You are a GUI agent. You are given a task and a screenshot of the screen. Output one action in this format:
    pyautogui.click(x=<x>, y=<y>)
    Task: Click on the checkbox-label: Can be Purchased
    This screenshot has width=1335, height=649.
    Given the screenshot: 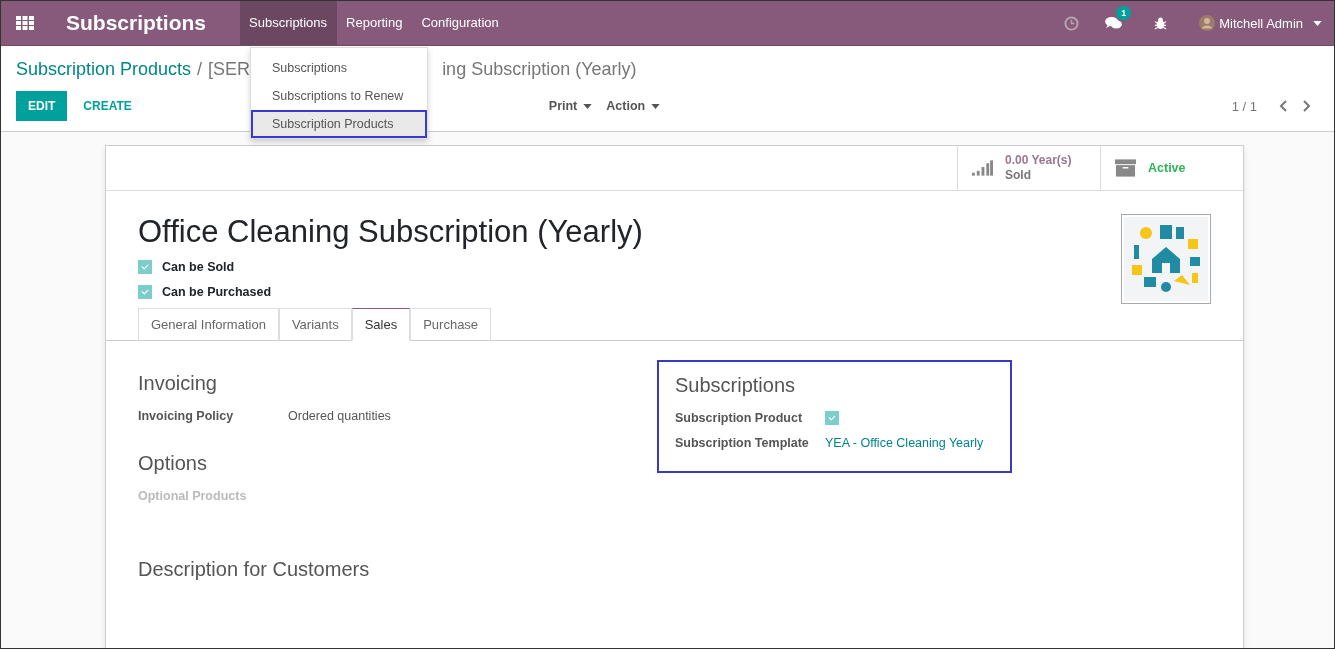 What is the action you would take?
    pyautogui.click(x=217, y=292)
    